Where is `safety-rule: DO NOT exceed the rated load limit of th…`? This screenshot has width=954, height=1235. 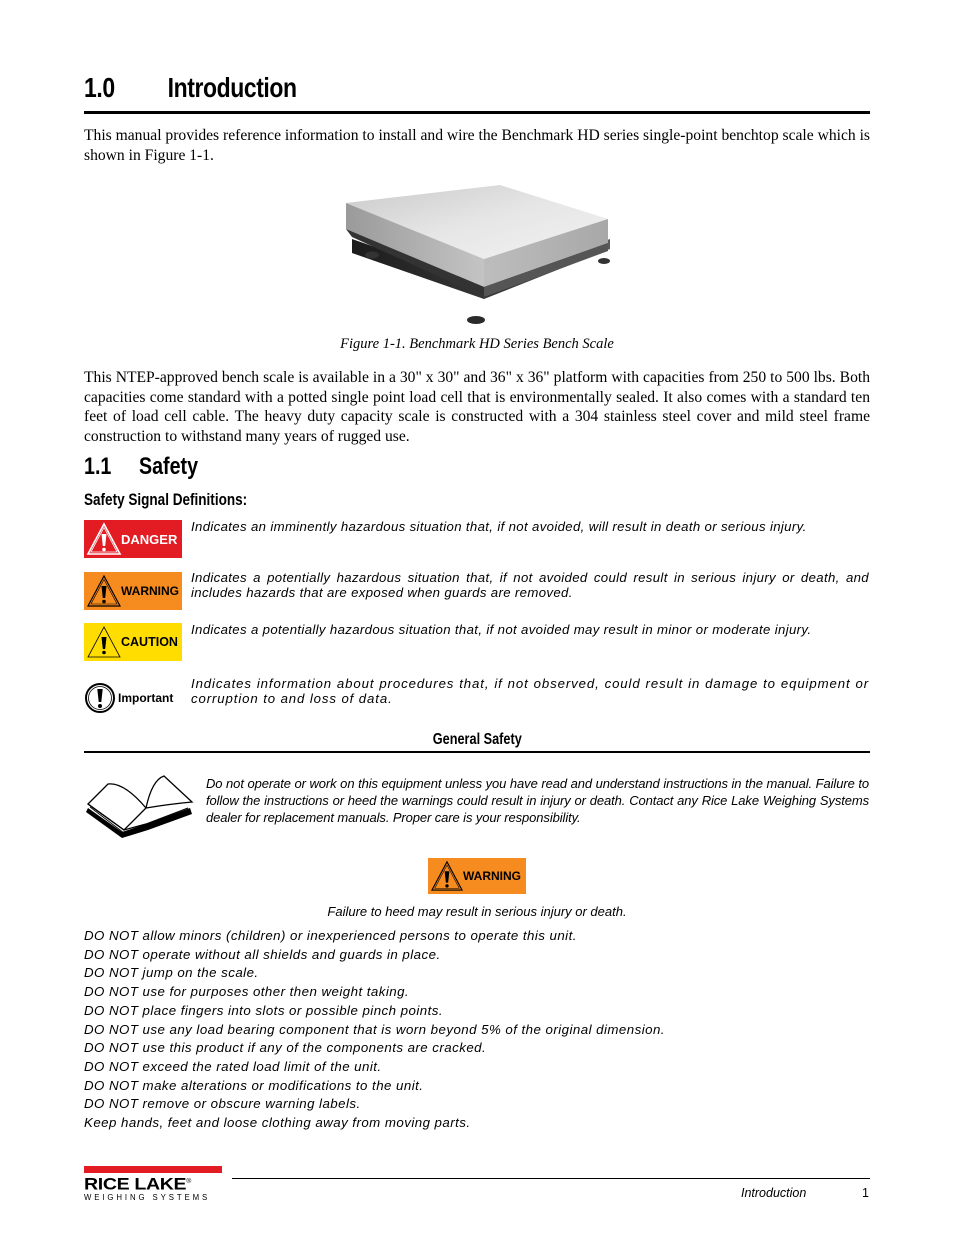 safety-rule: DO NOT exceed the rated load limit of th… is located at coordinates (233, 1066).